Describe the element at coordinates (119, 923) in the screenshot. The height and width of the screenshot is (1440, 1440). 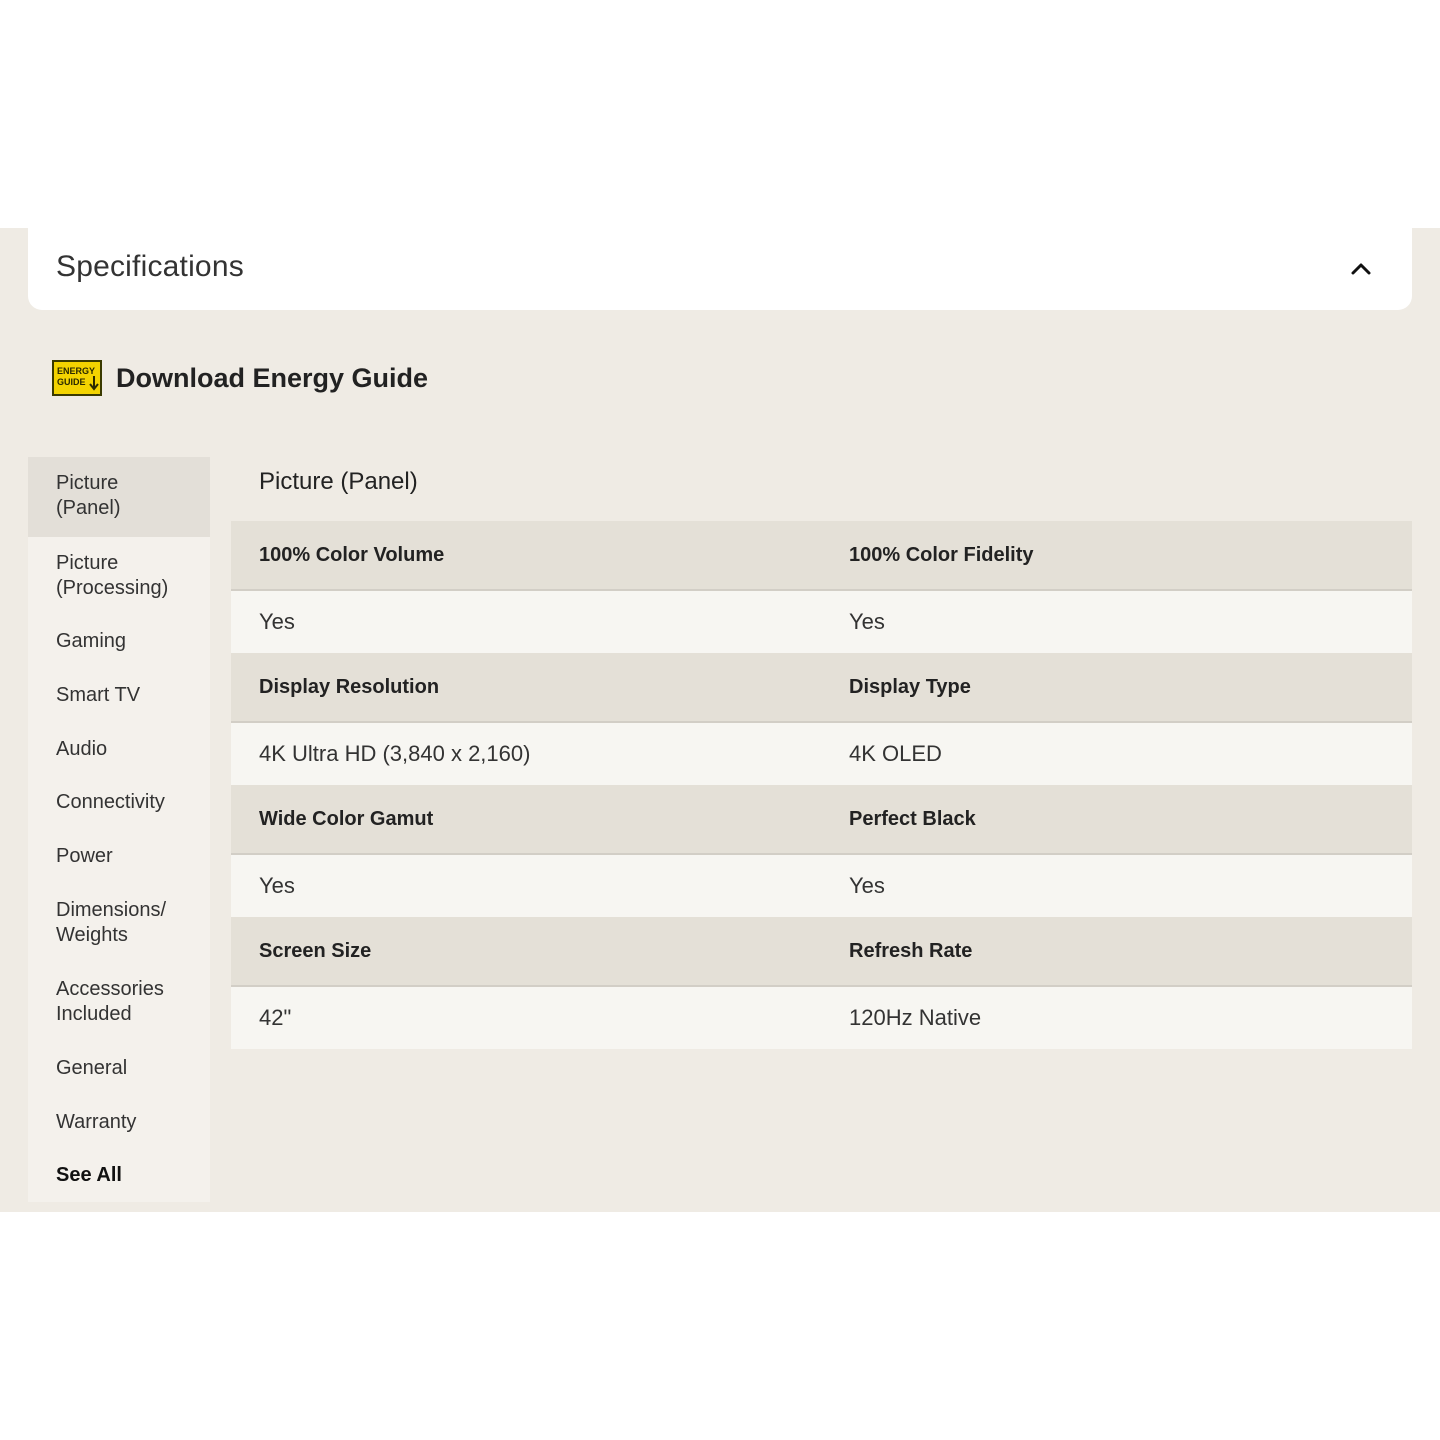
I see `sidebar-item-dimensions-weights: Dimensions/ Weights` at that location.